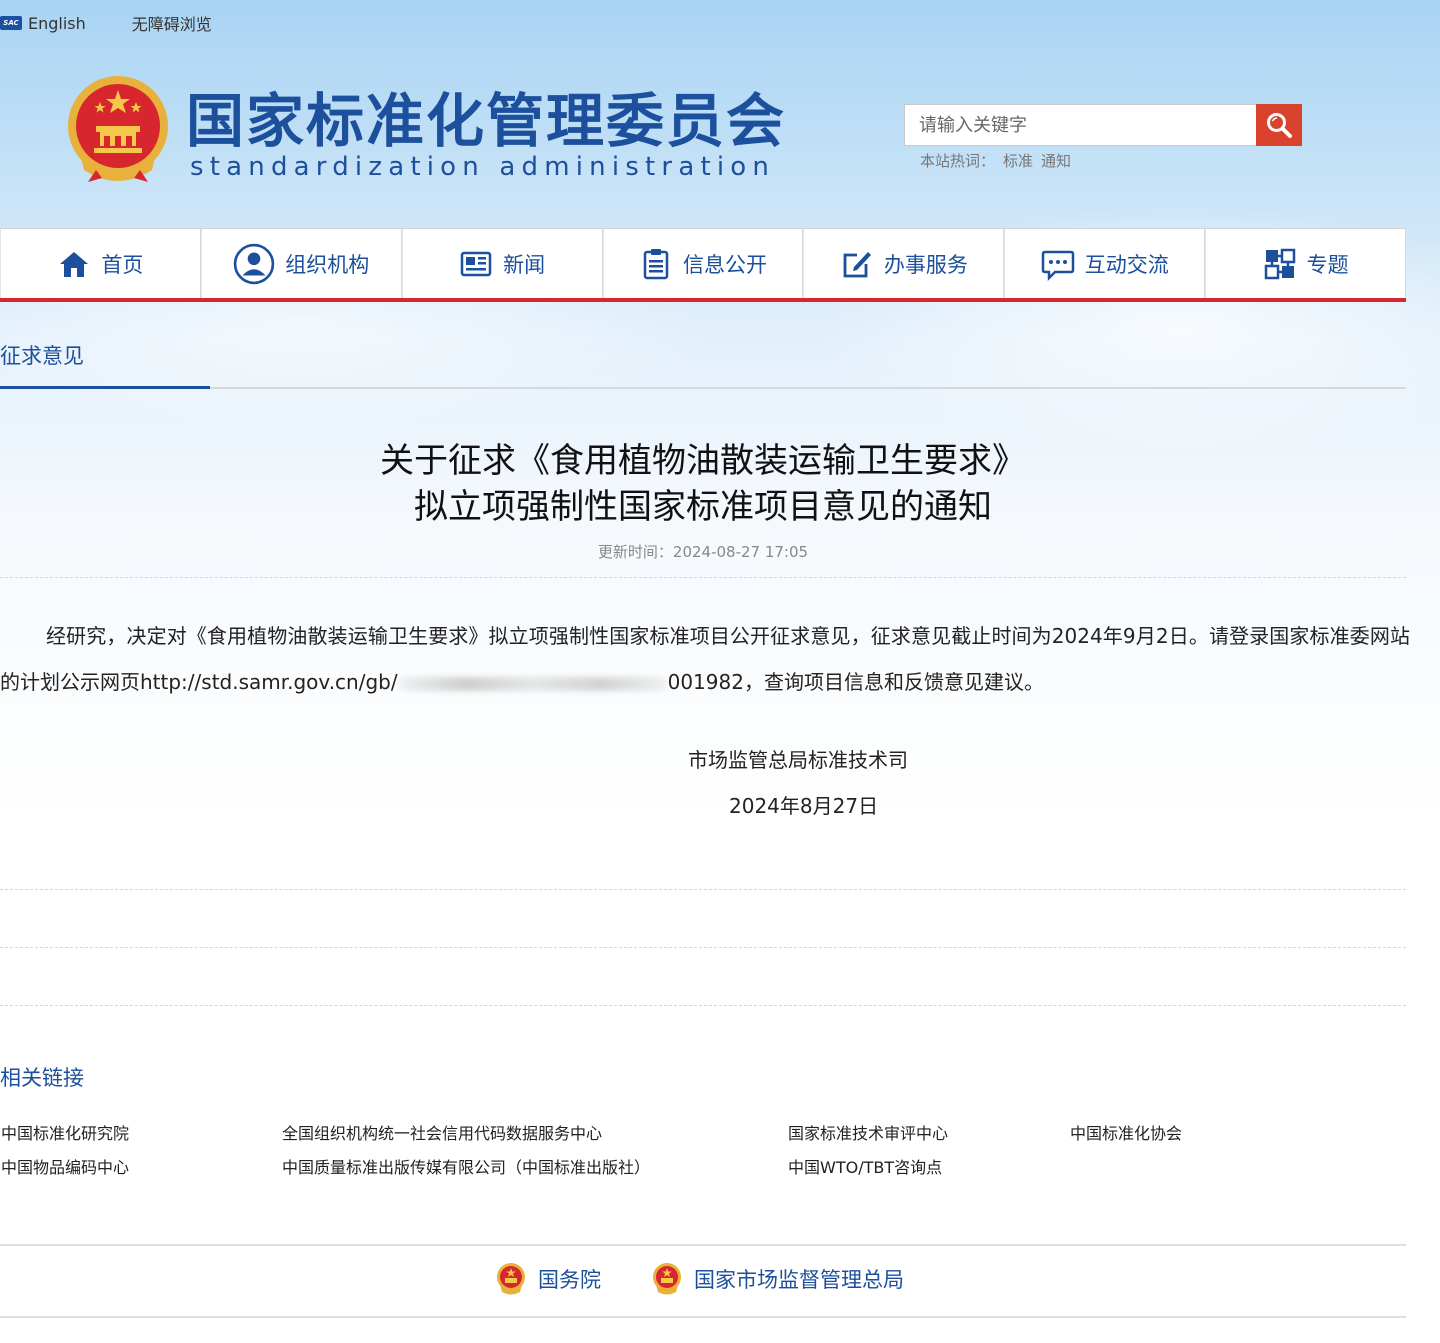 Image resolution: width=1440 pixels, height=1343 pixels. What do you see at coordinates (855, 682) in the screenshot?
I see `body-text-part2: 001982，查询项目信息和反馈意见建议。` at bounding box center [855, 682].